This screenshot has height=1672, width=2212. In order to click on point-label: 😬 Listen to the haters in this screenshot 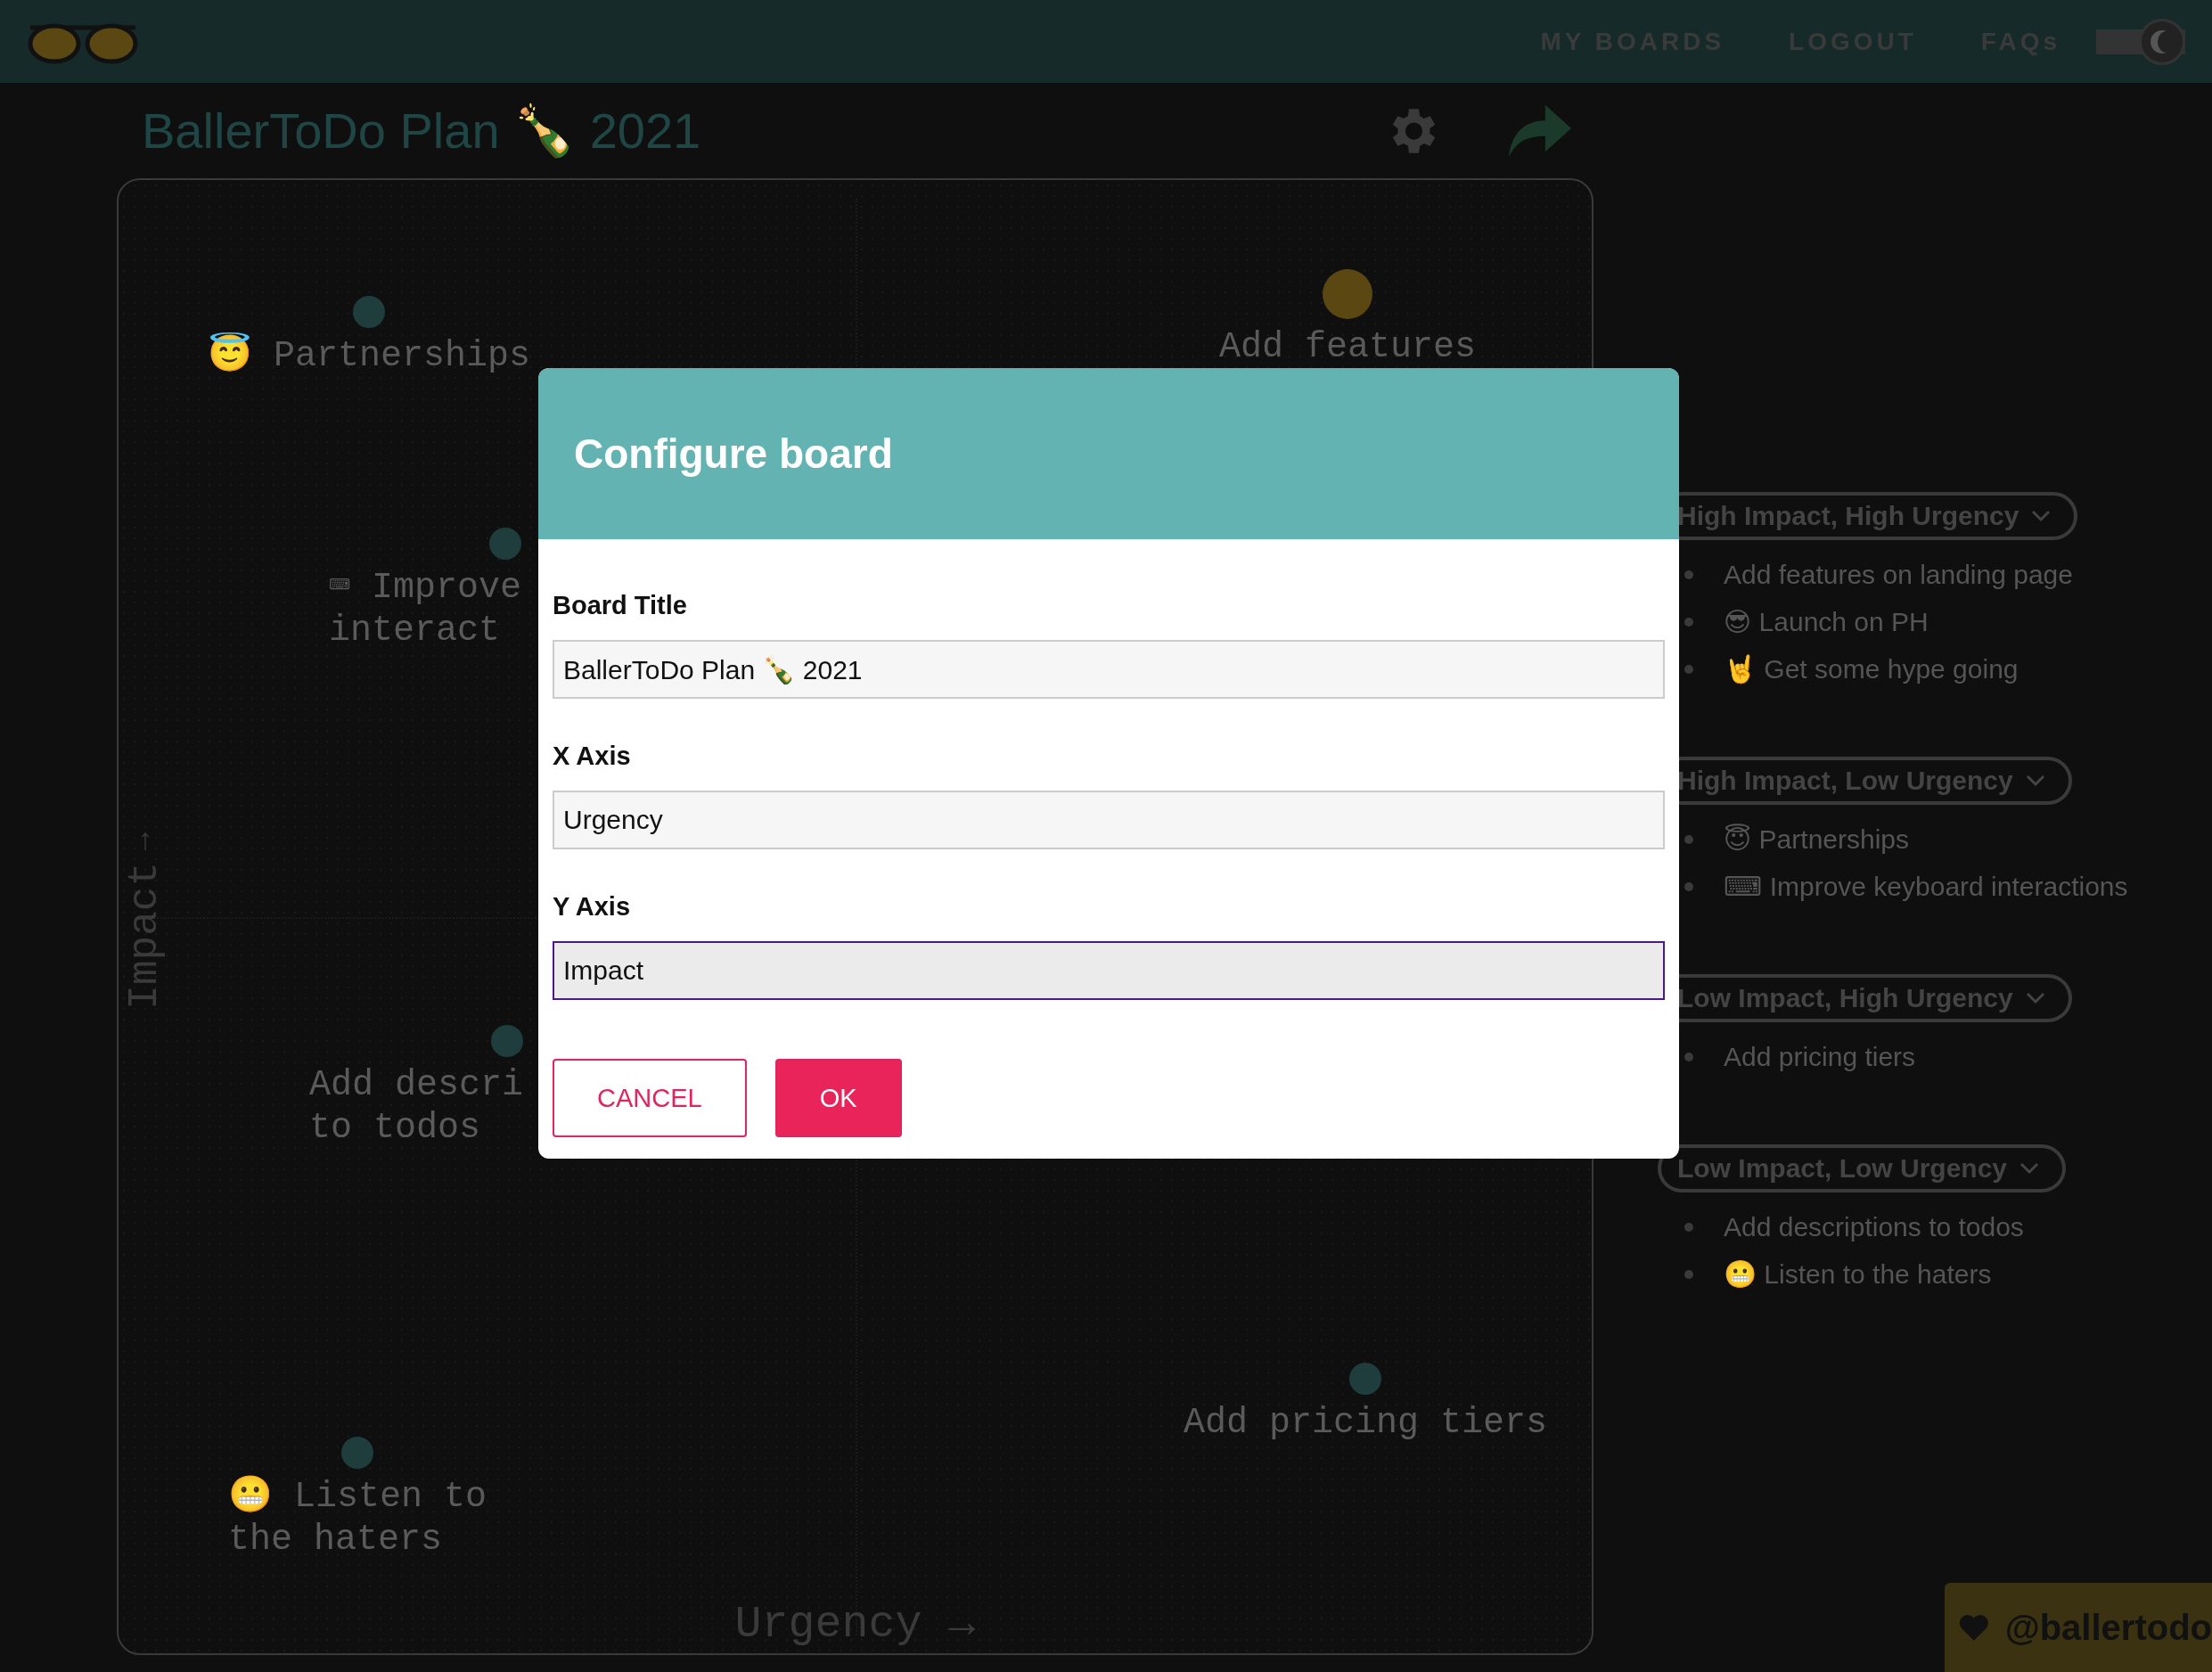, I will do `click(357, 1518)`.